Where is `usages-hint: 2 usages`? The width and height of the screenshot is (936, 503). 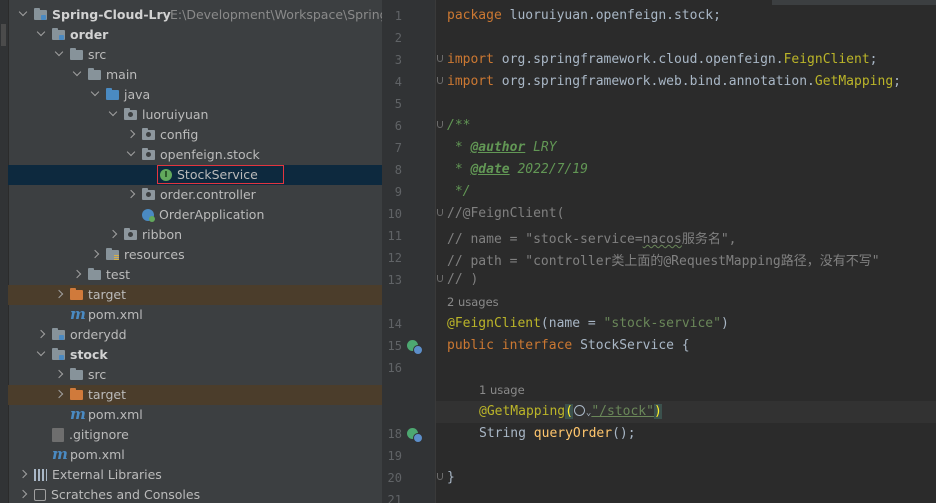
usages-hint: 2 usages is located at coordinates (473, 302).